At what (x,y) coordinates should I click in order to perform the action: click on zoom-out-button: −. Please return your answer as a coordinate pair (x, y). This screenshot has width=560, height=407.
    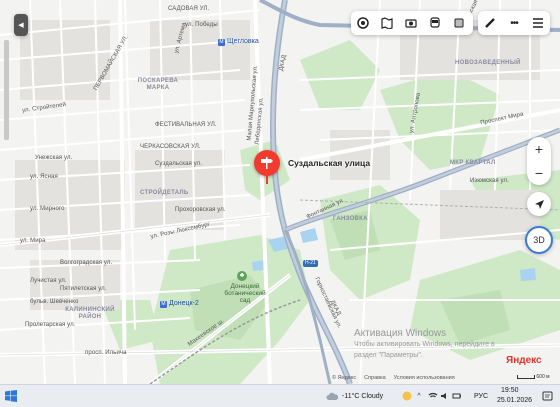
    Looking at the image, I should click on (539, 173).